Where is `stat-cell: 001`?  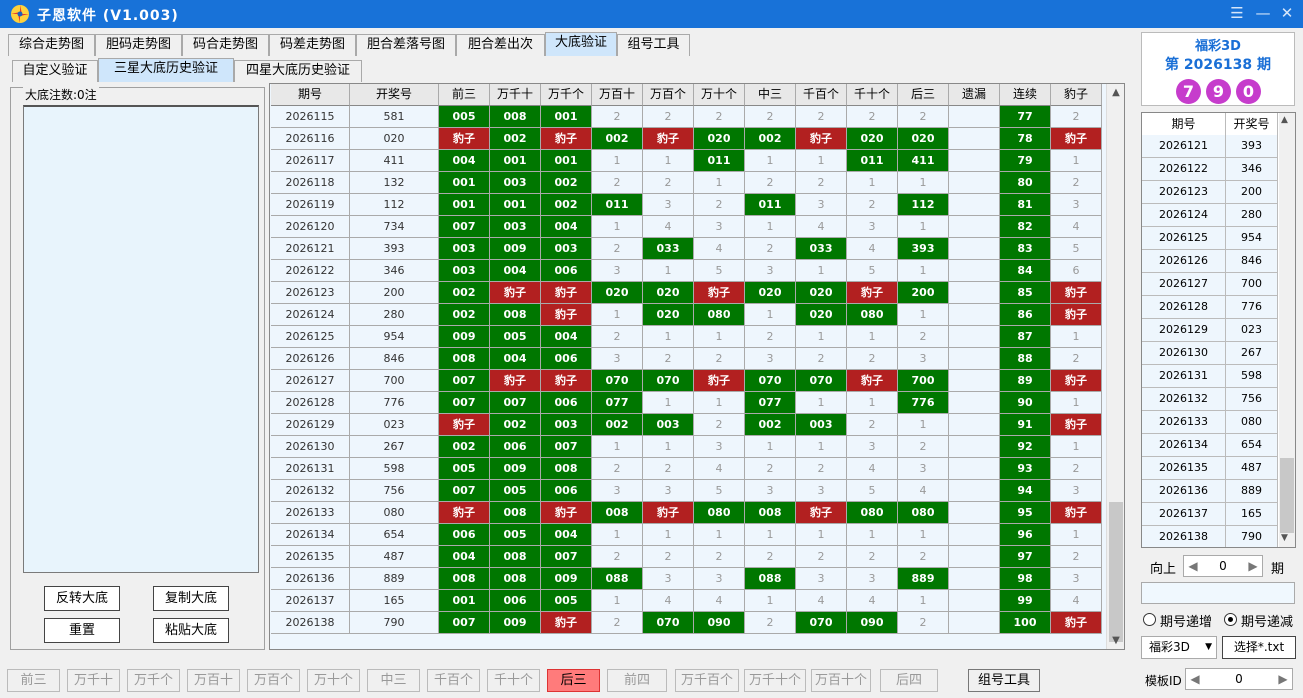 stat-cell: 001 is located at coordinates (464, 205).